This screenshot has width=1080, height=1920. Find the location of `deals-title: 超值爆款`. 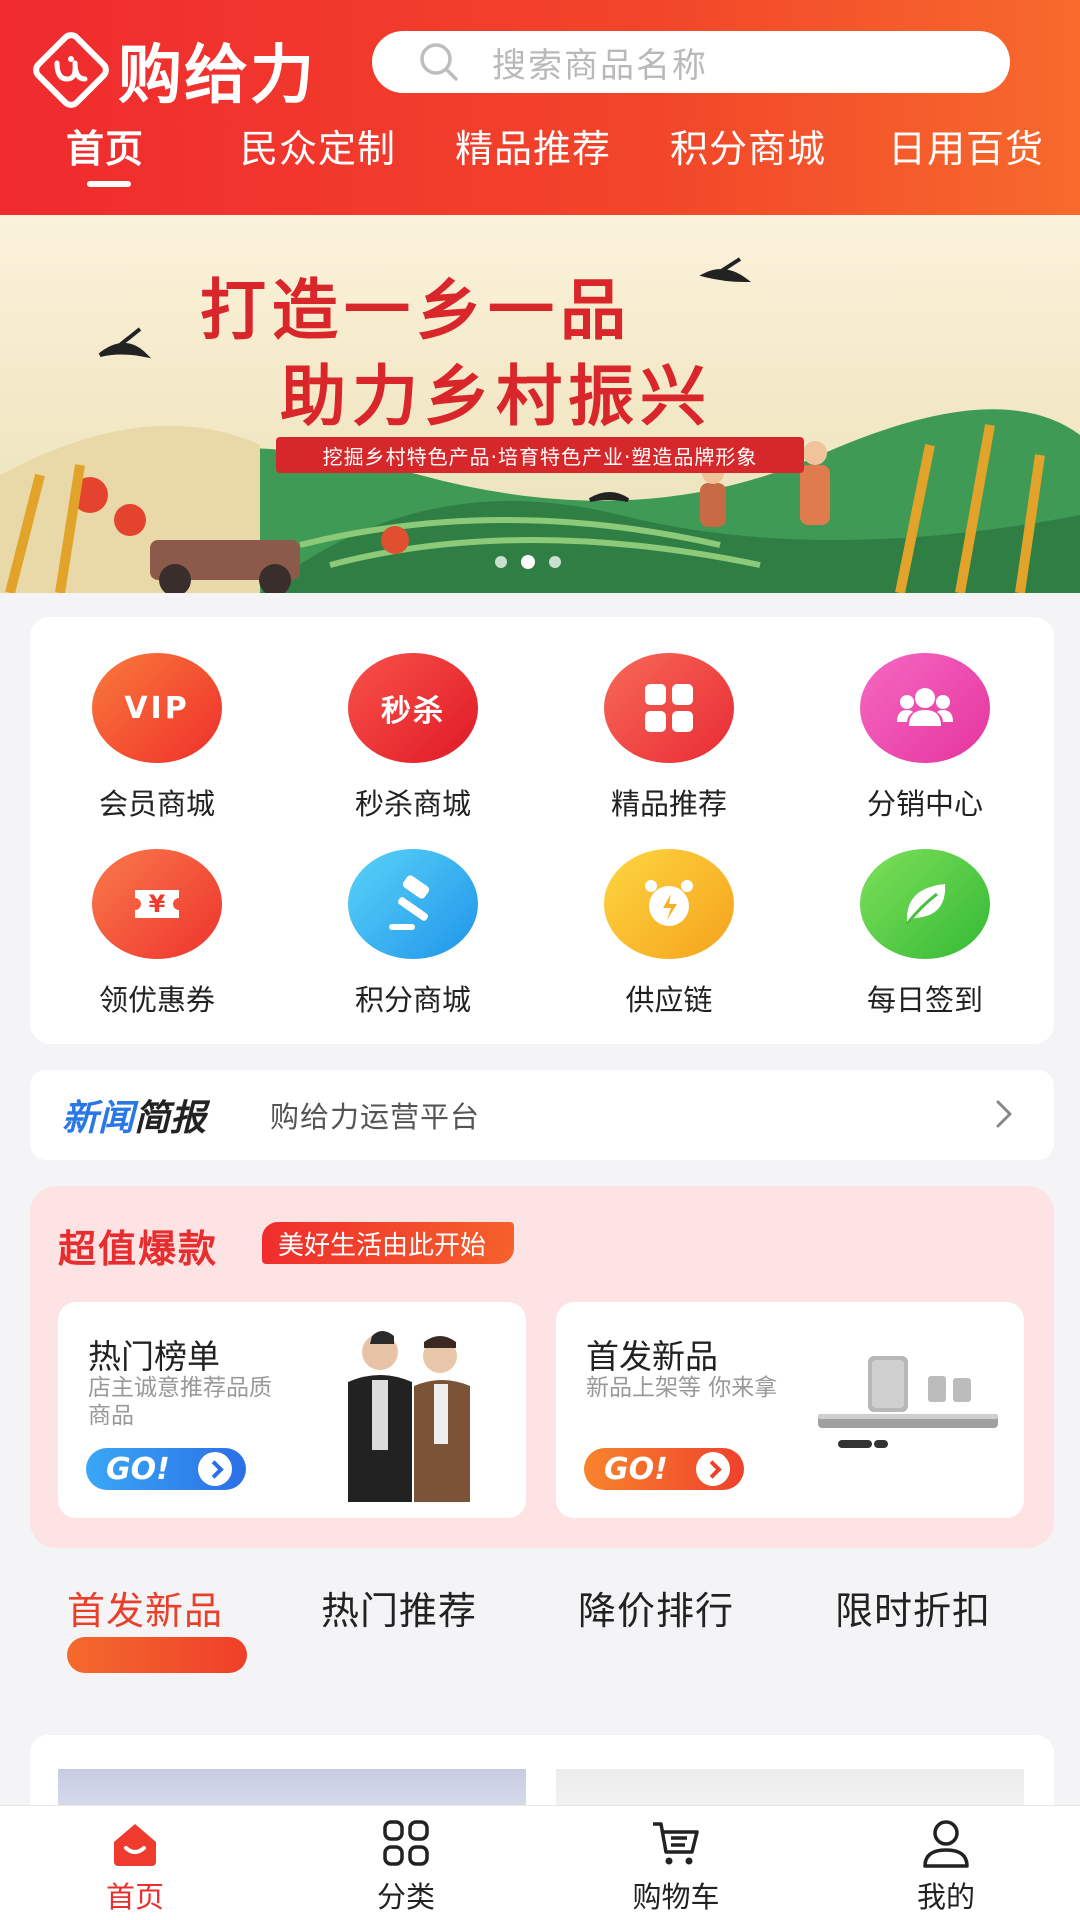

deals-title: 超值爆款 is located at coordinates (138, 1249).